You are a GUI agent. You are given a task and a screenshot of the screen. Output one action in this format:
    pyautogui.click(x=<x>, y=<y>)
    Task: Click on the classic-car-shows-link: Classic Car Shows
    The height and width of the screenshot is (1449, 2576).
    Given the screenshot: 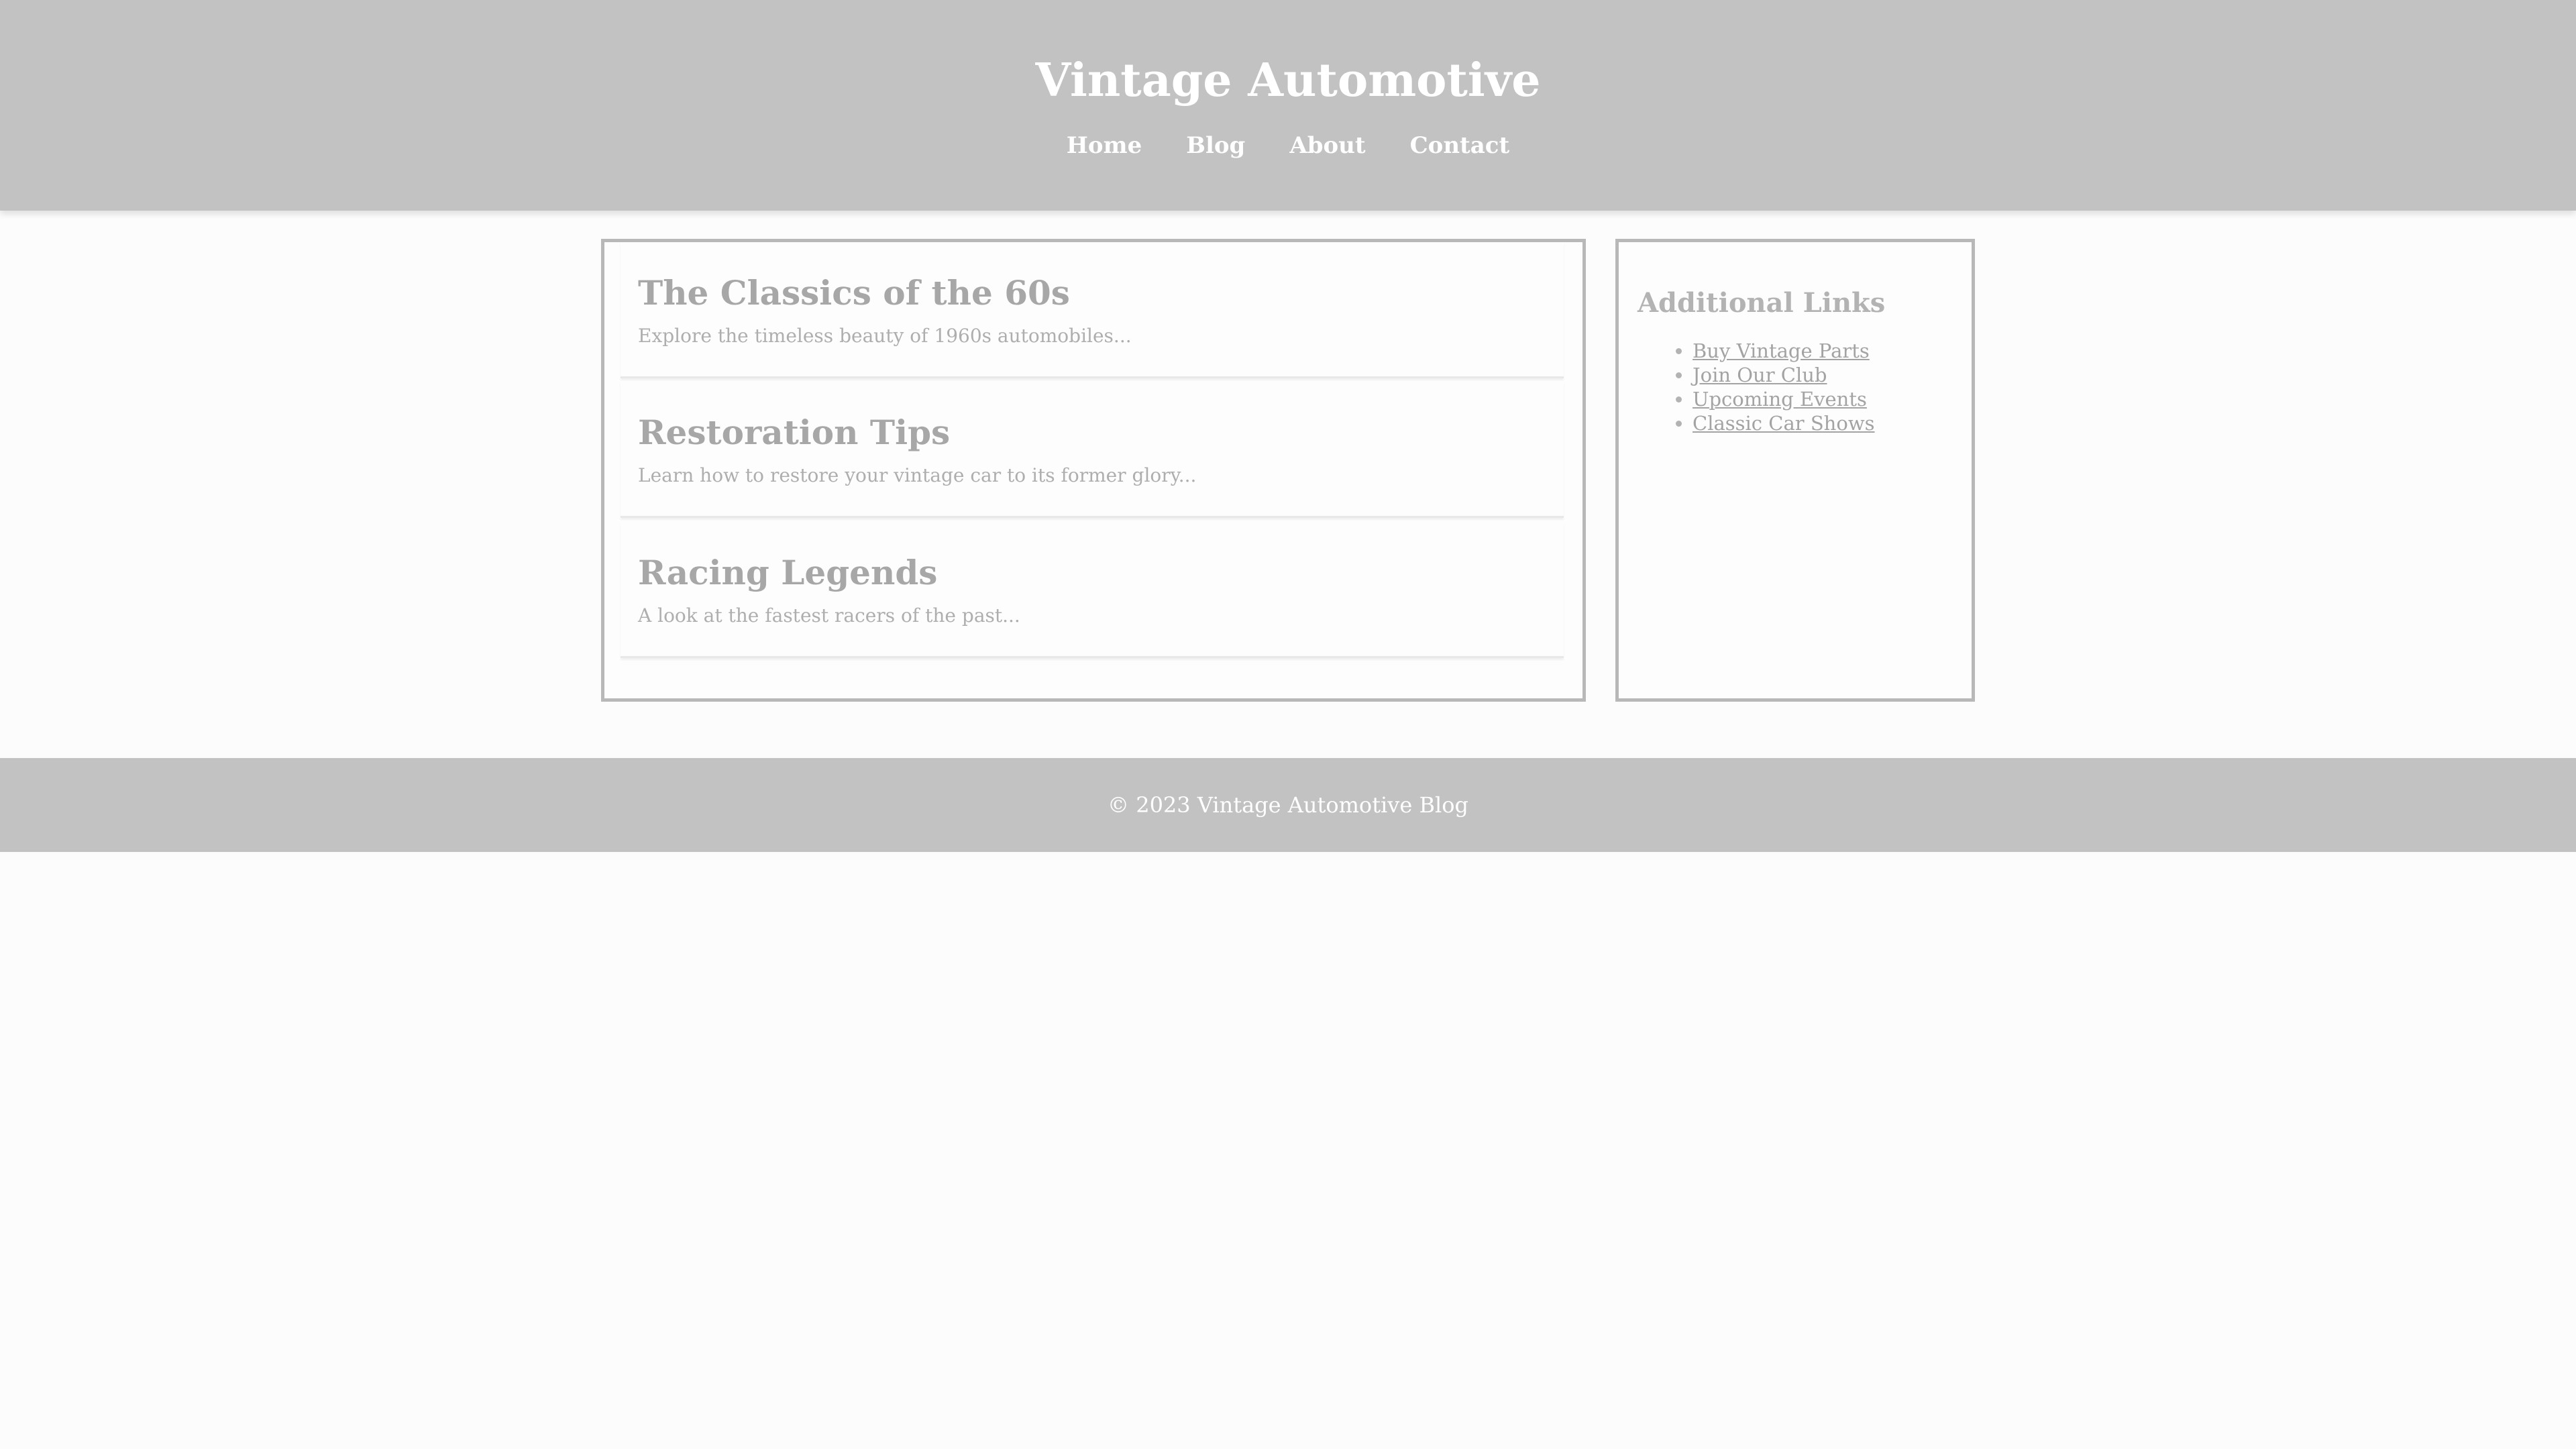 What is the action you would take?
    pyautogui.click(x=1784, y=423)
    